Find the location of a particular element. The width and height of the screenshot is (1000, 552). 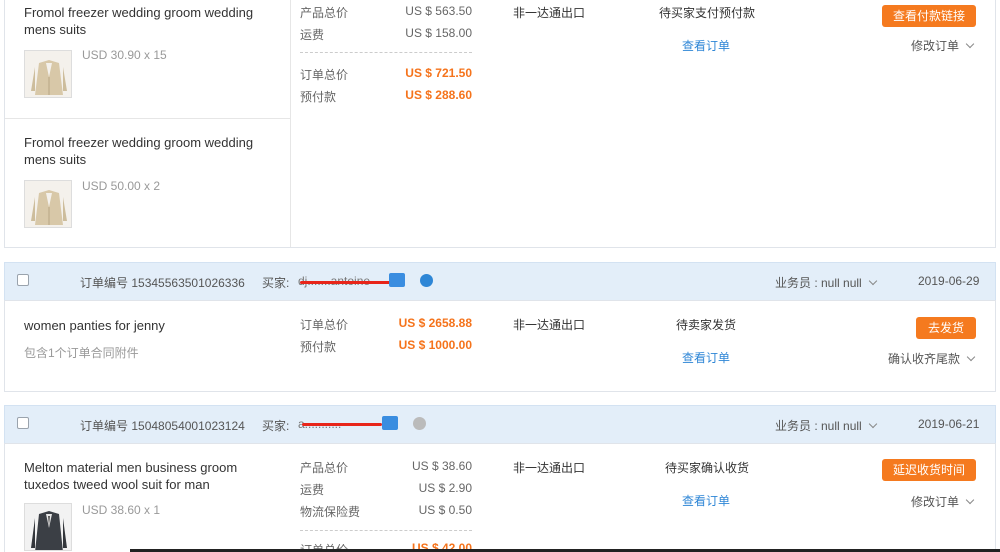

contract-attachment-note: 包含1个订单合同附件 is located at coordinates (81, 352).